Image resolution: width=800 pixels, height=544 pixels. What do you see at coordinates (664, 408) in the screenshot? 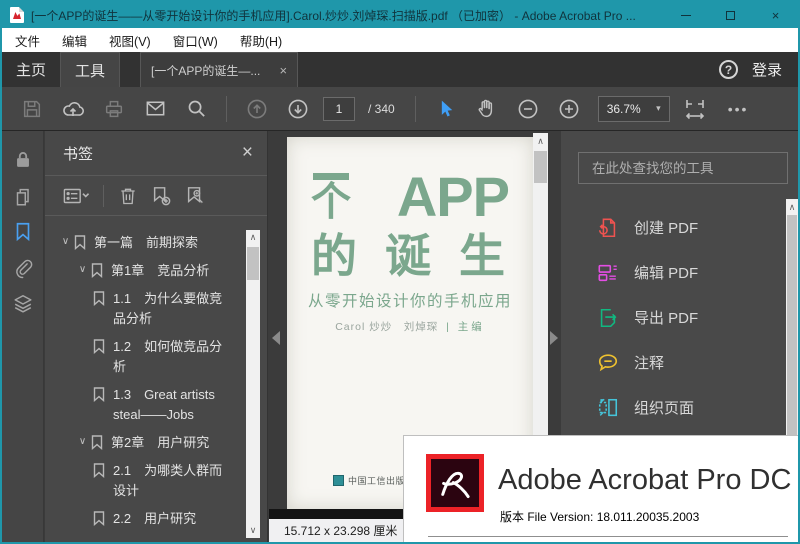
I see `tool-label: 组织页面` at bounding box center [664, 408].